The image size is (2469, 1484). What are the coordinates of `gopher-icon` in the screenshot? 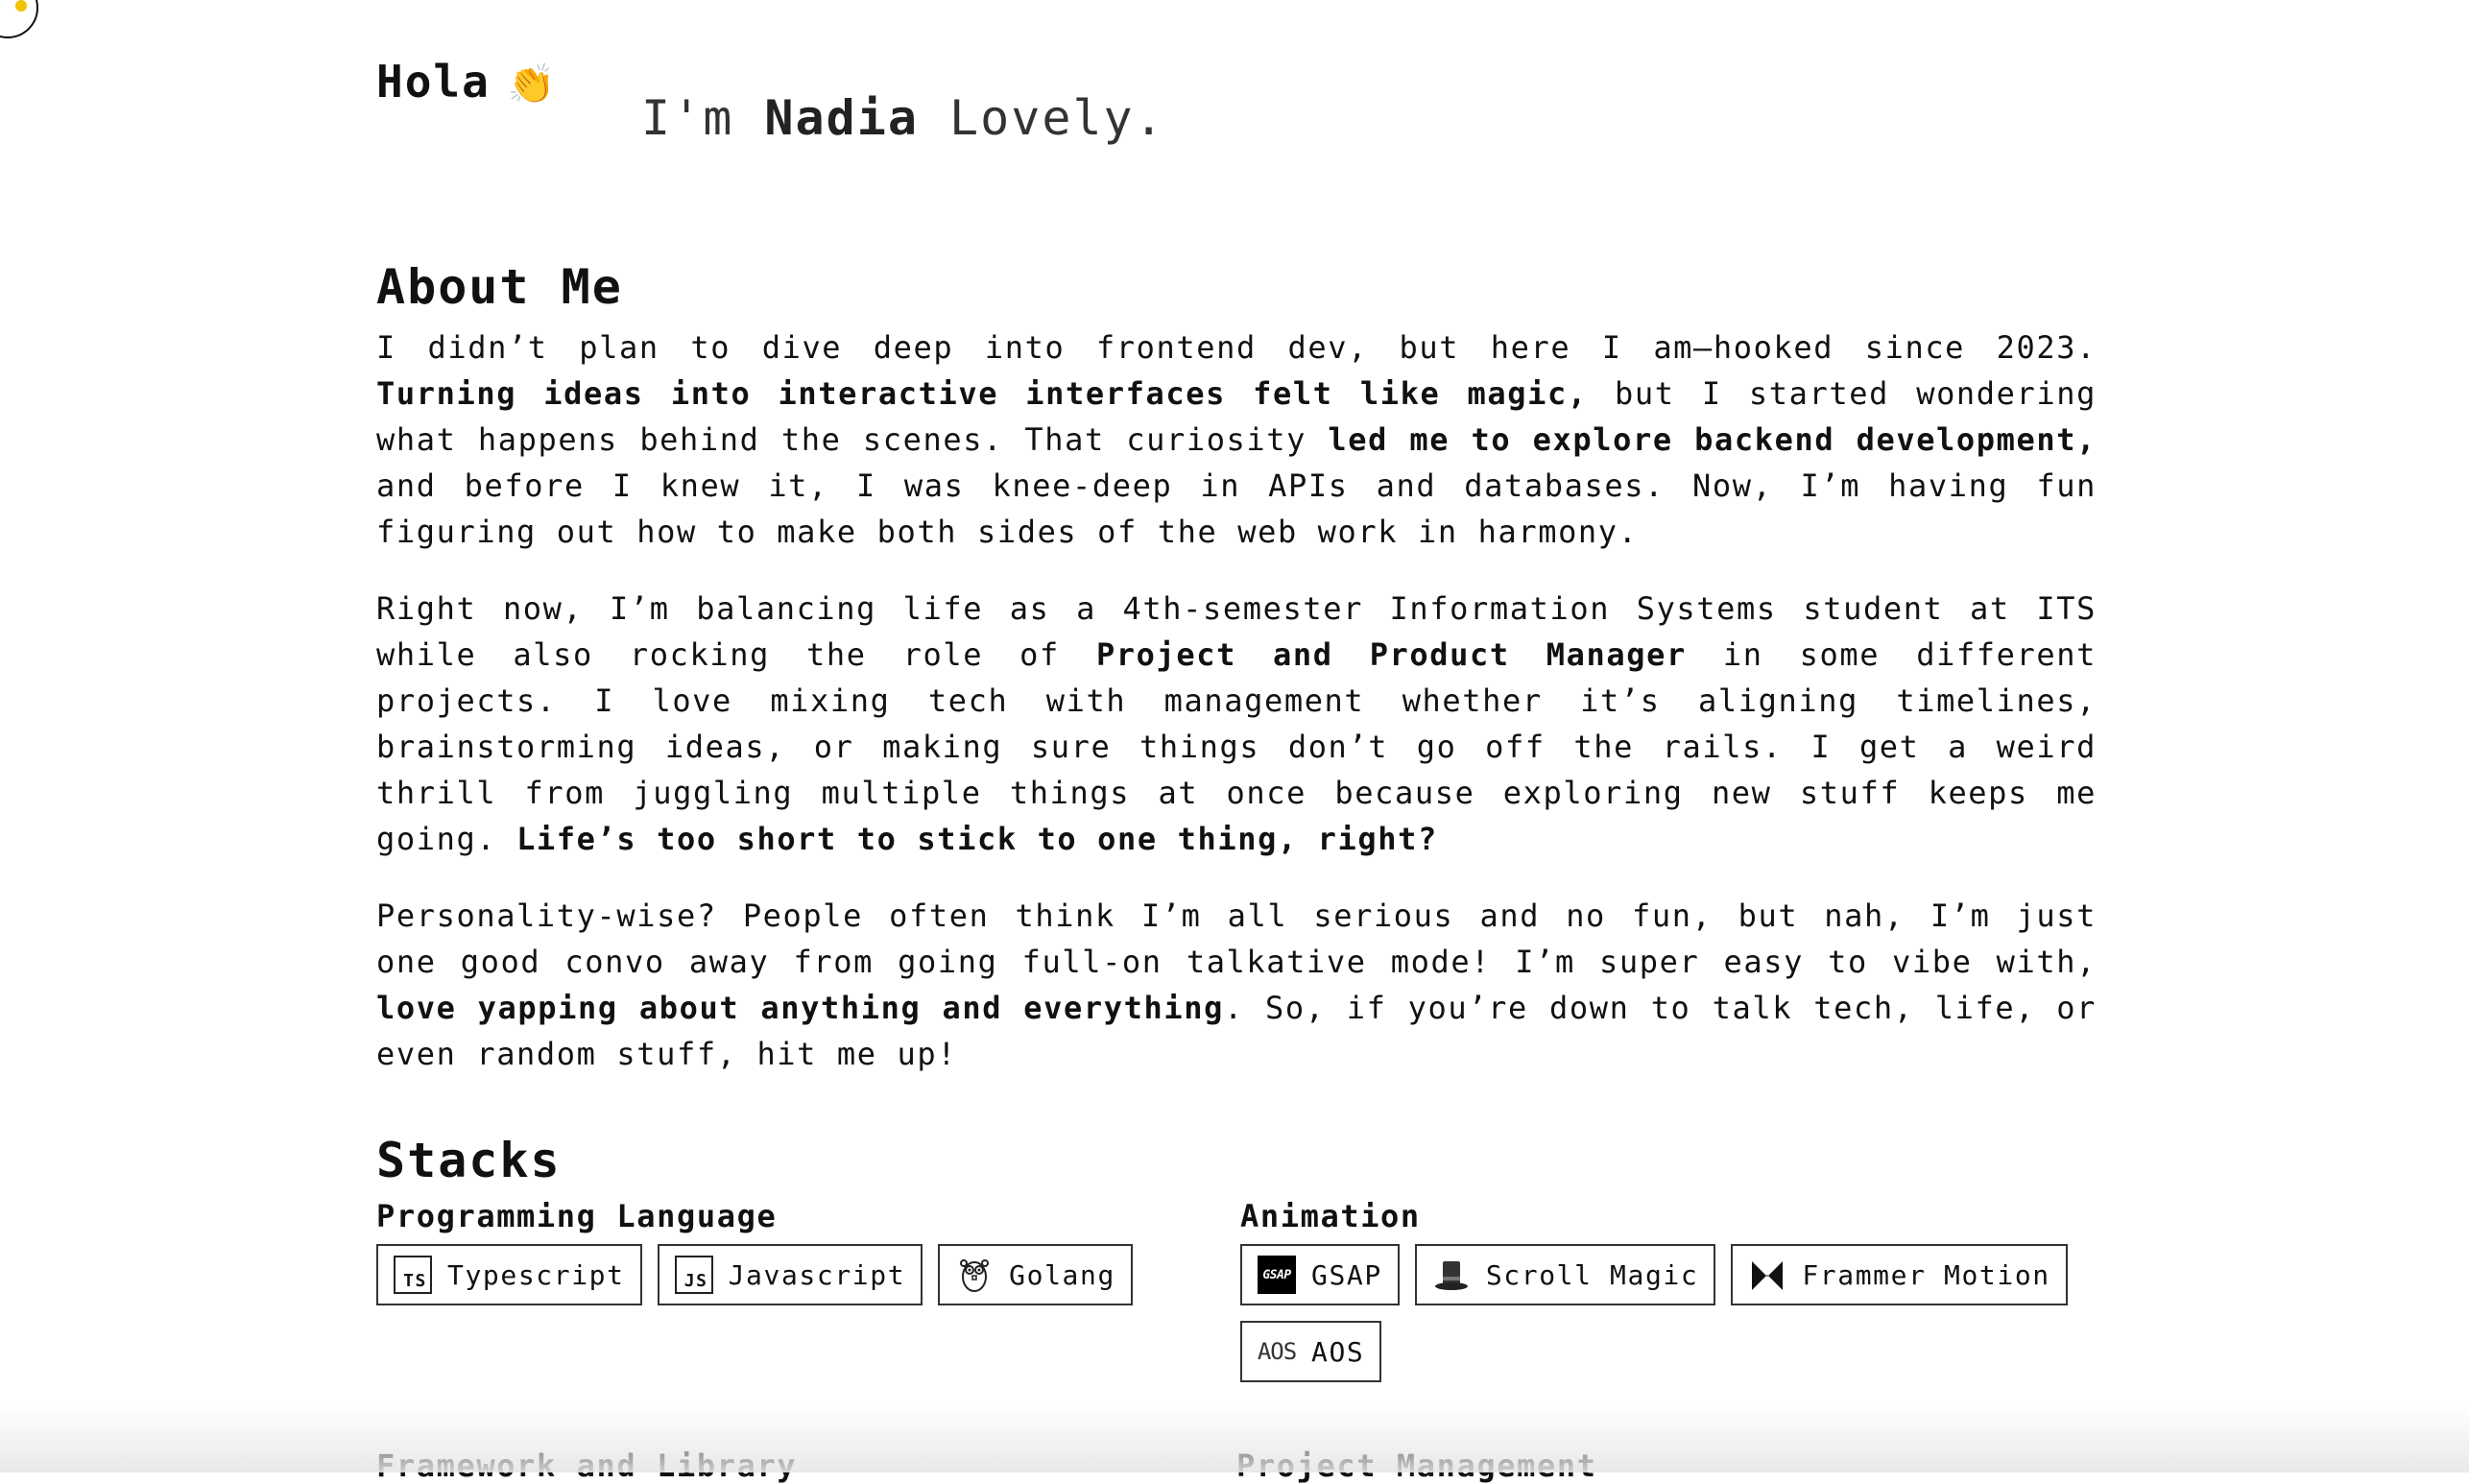 It's located at (974, 1275).